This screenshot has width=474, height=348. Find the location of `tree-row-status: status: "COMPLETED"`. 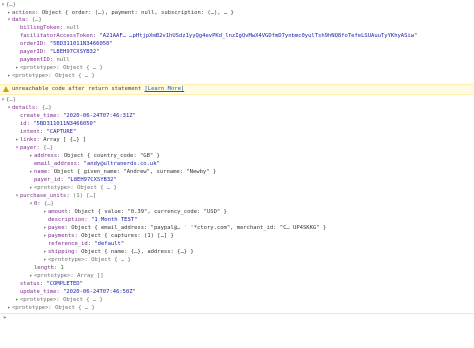

tree-row-status: status: "COMPLETED" is located at coordinates (51, 284).